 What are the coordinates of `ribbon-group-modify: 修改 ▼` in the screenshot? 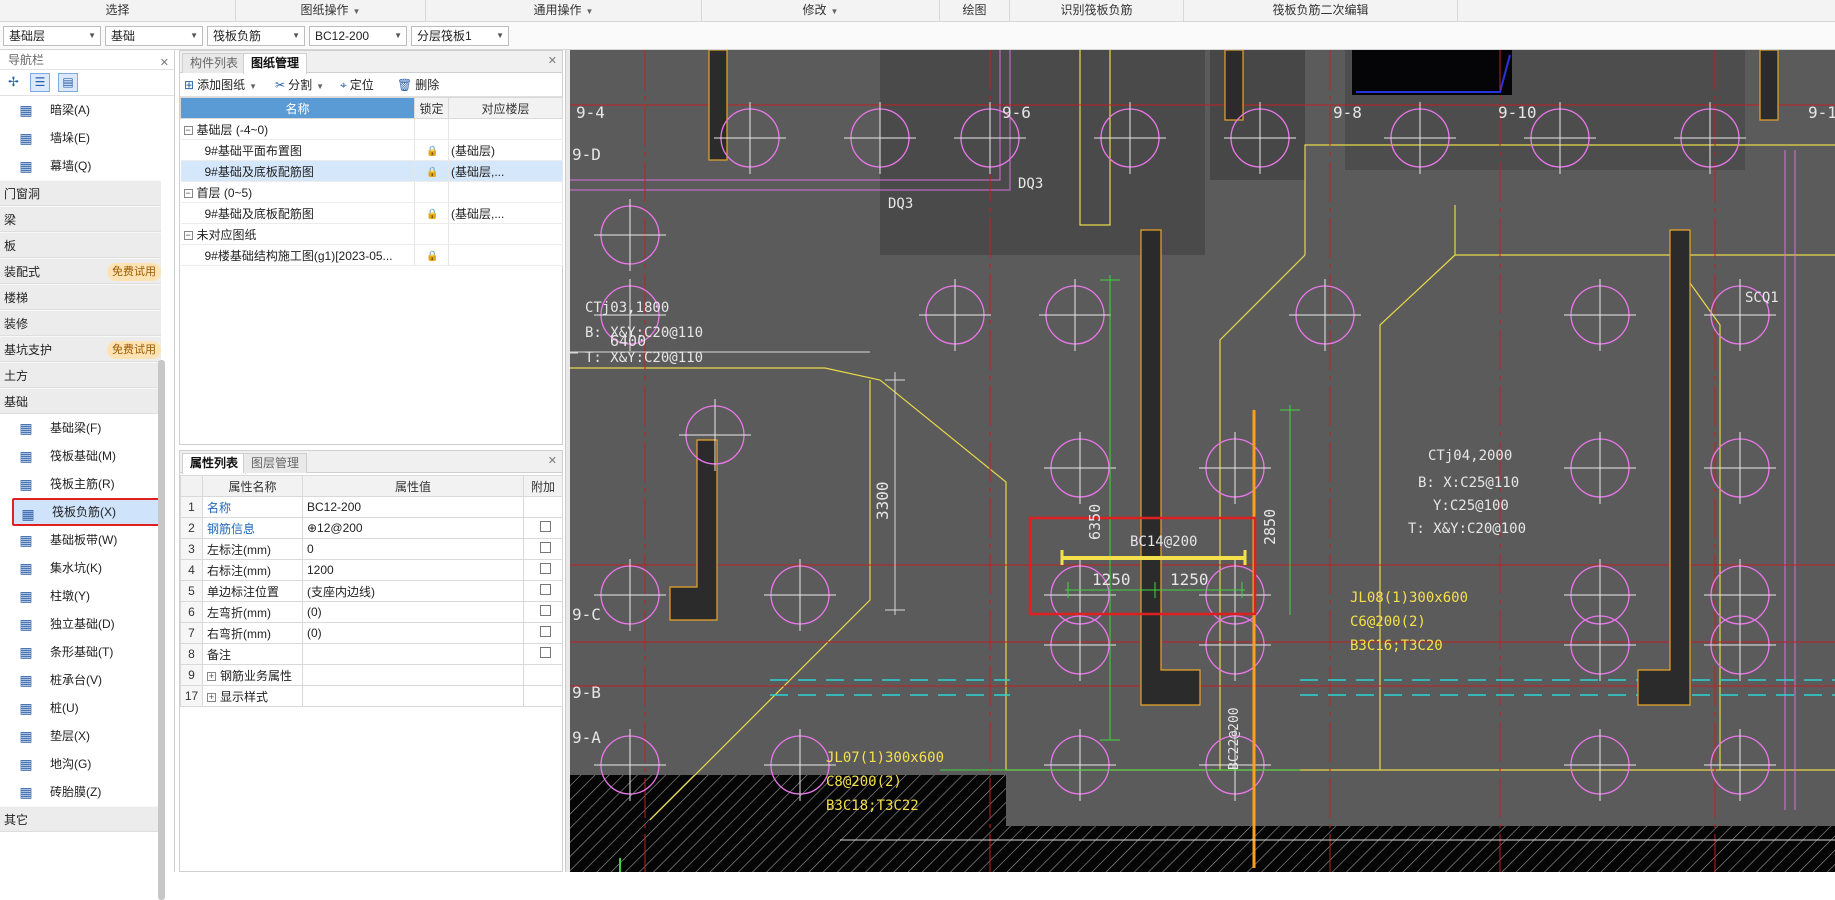 It's located at (821, 11).